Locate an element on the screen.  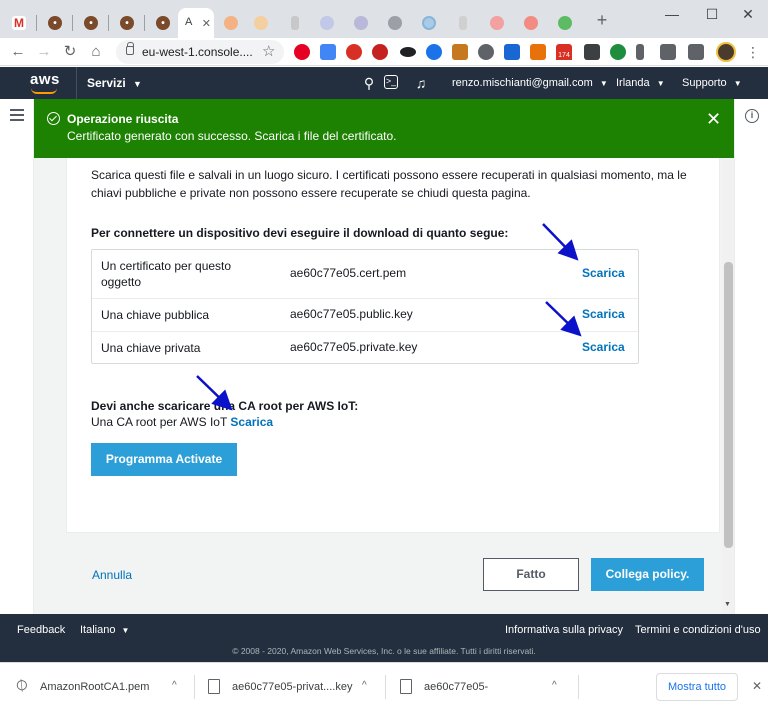
usb-icon is located at coordinates (640, 52).